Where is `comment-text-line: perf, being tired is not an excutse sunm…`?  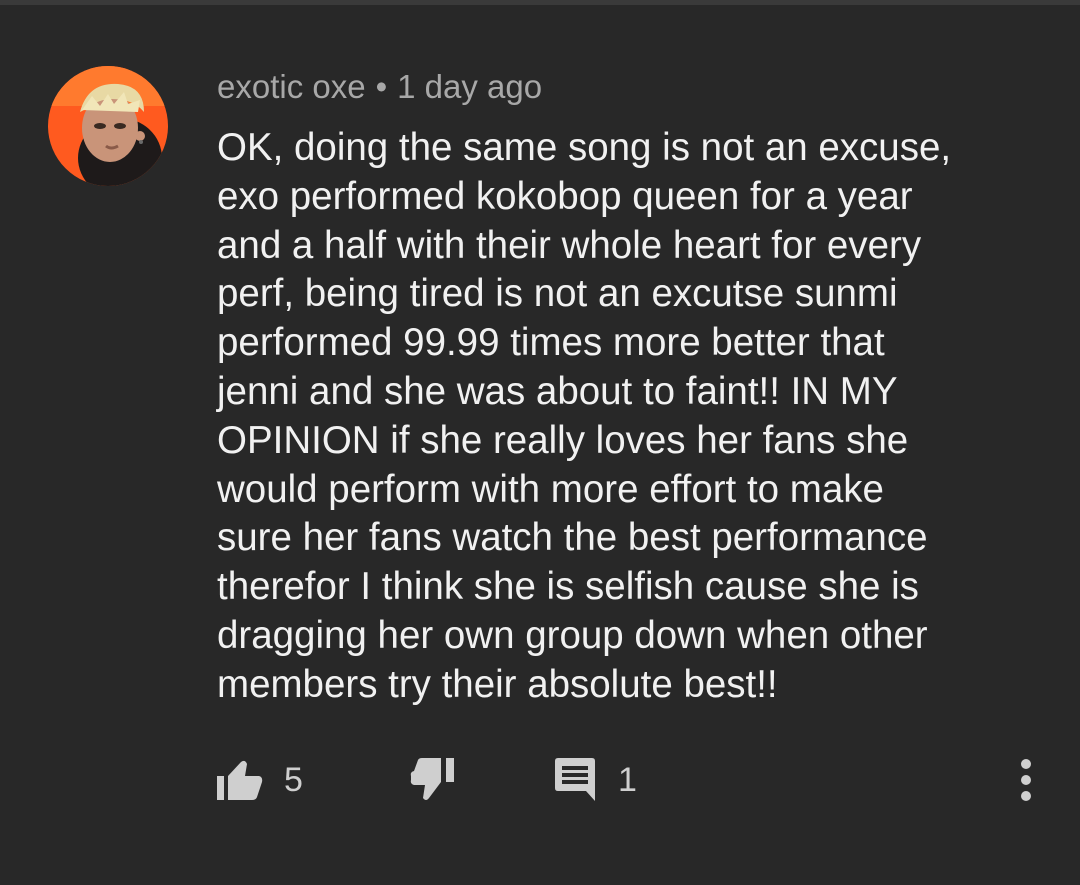
comment-text-line: perf, being tired is not an excutse sunm… is located at coordinates (557, 294).